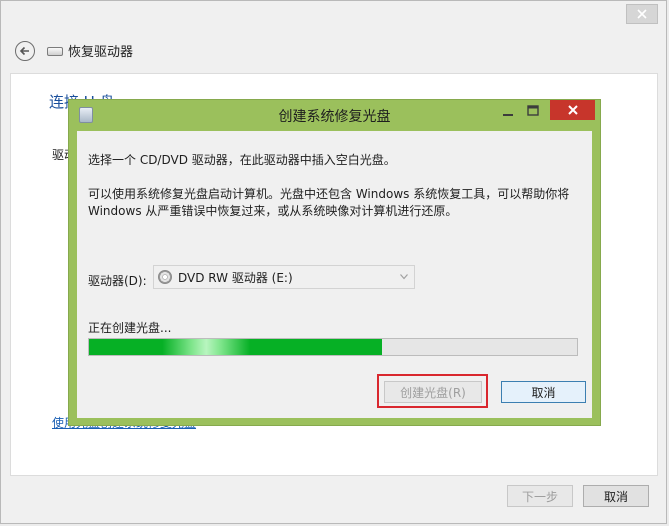  I want to click on back-arrow-icon, so click(24, 51).